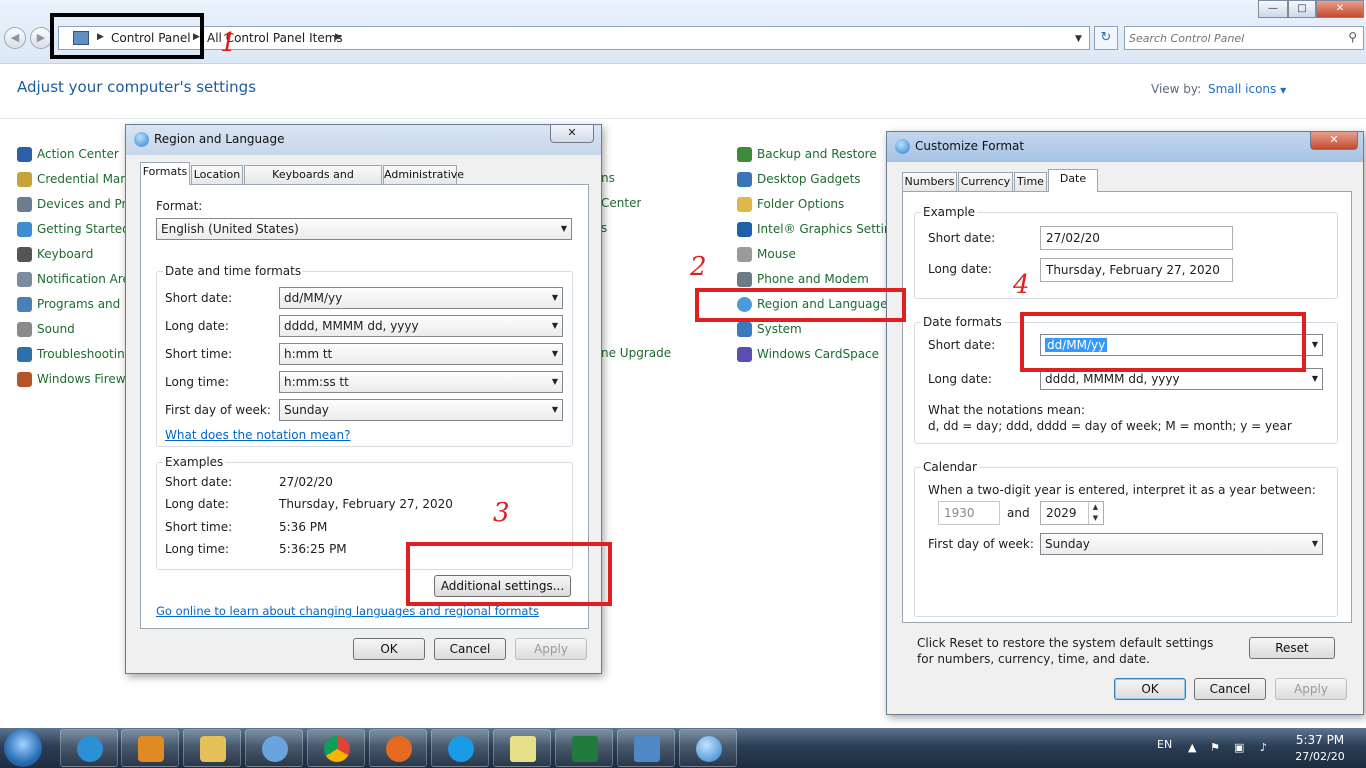 The image size is (1366, 768). I want to click on show-hidden-icons-icon: ▲, so click(1192, 747).